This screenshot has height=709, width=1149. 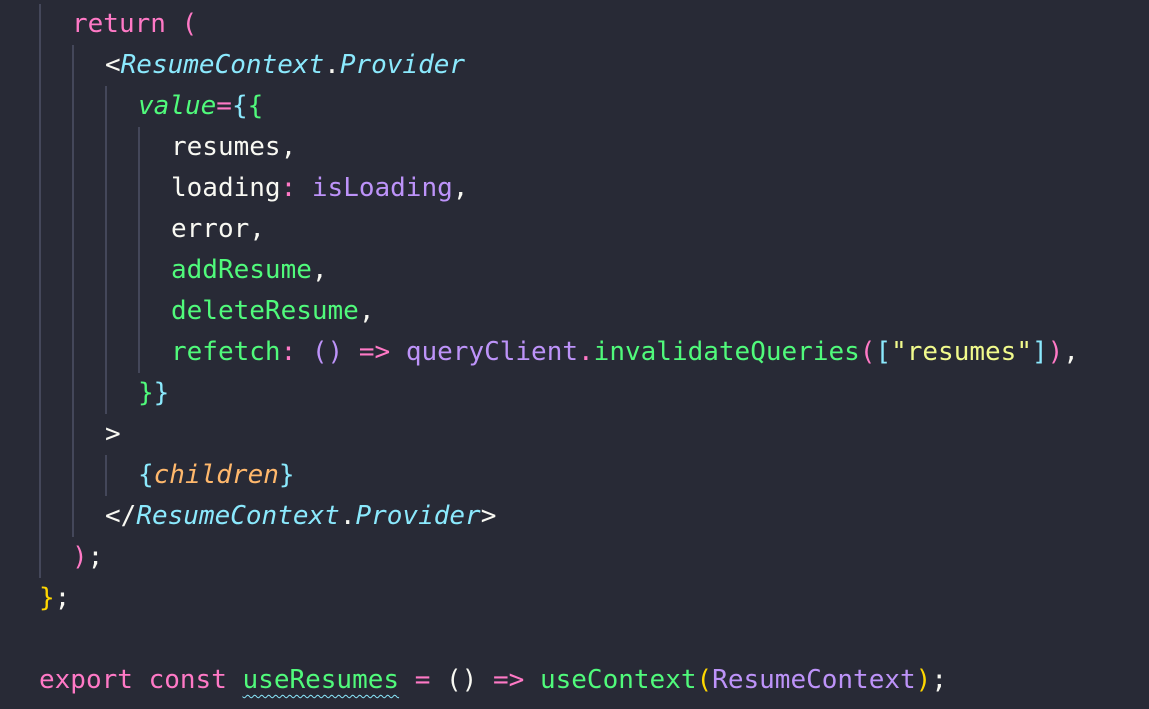 I want to click on code-token: <, so click(x=113, y=65).